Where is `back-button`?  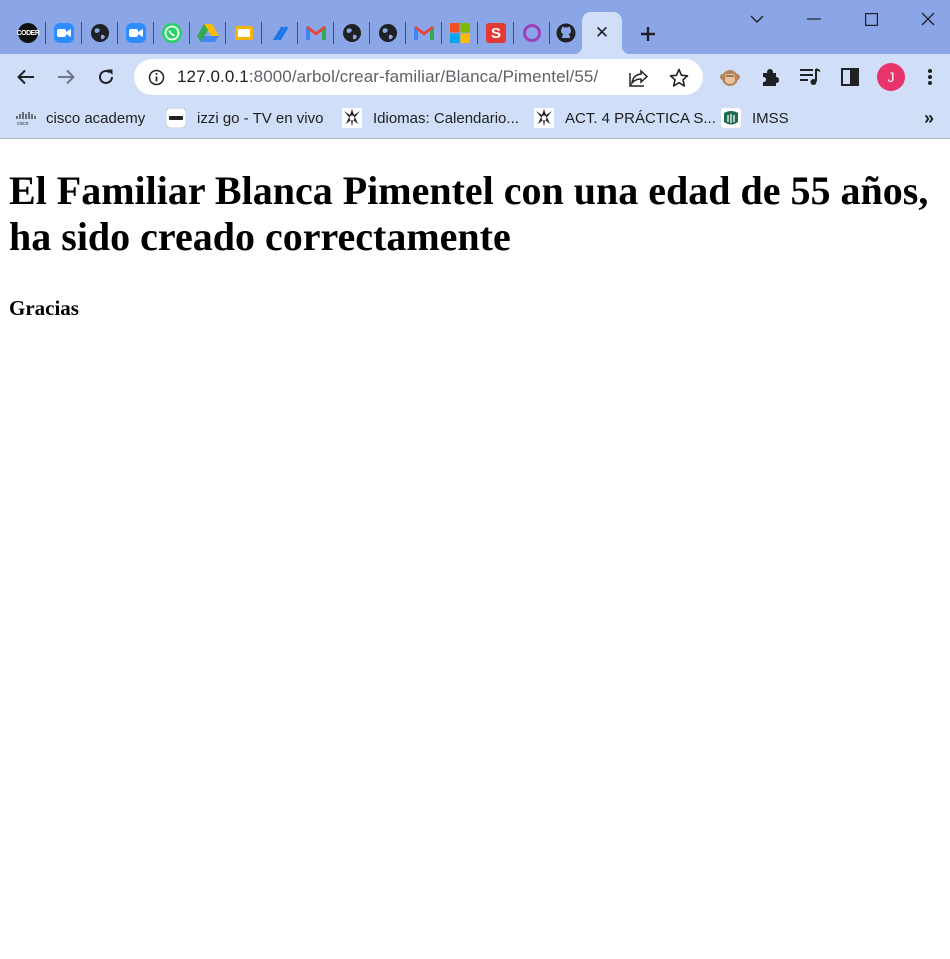 back-button is located at coordinates (26, 77).